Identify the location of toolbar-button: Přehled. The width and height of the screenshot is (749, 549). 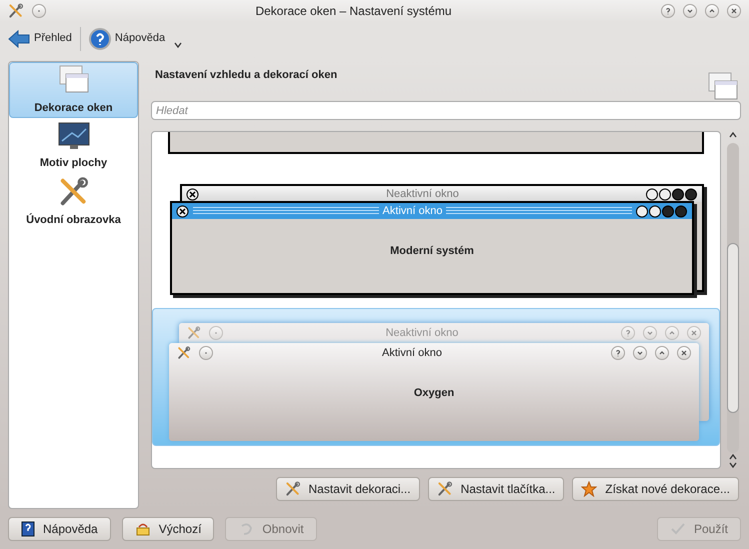
(40, 39).